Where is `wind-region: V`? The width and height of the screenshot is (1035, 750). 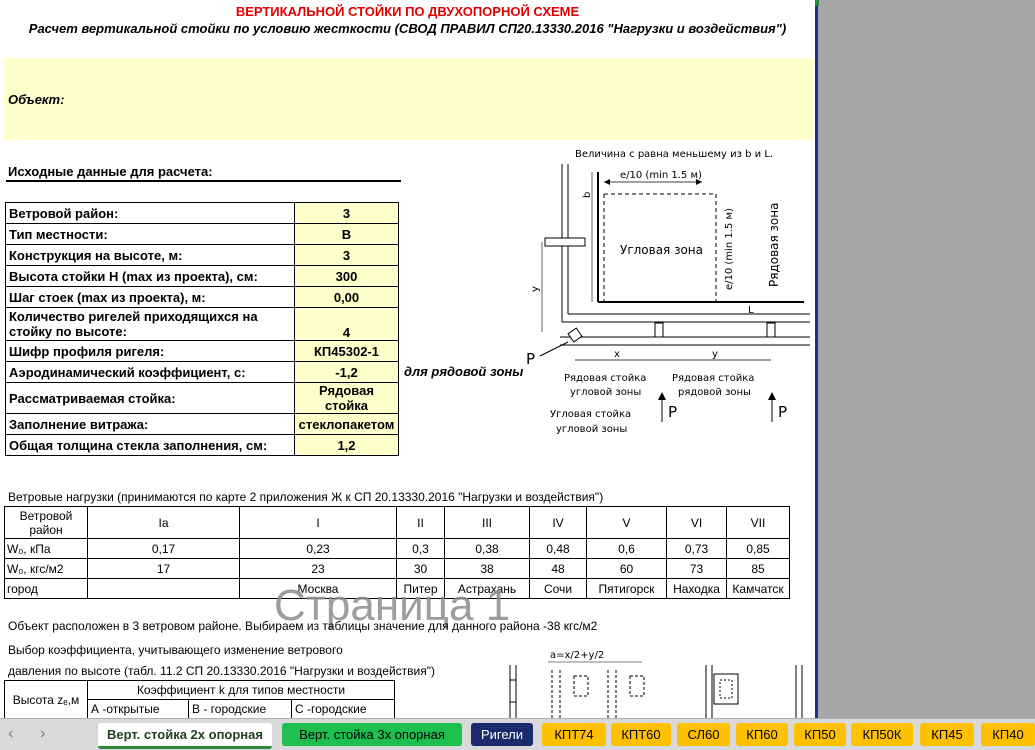
wind-region: V is located at coordinates (626, 522).